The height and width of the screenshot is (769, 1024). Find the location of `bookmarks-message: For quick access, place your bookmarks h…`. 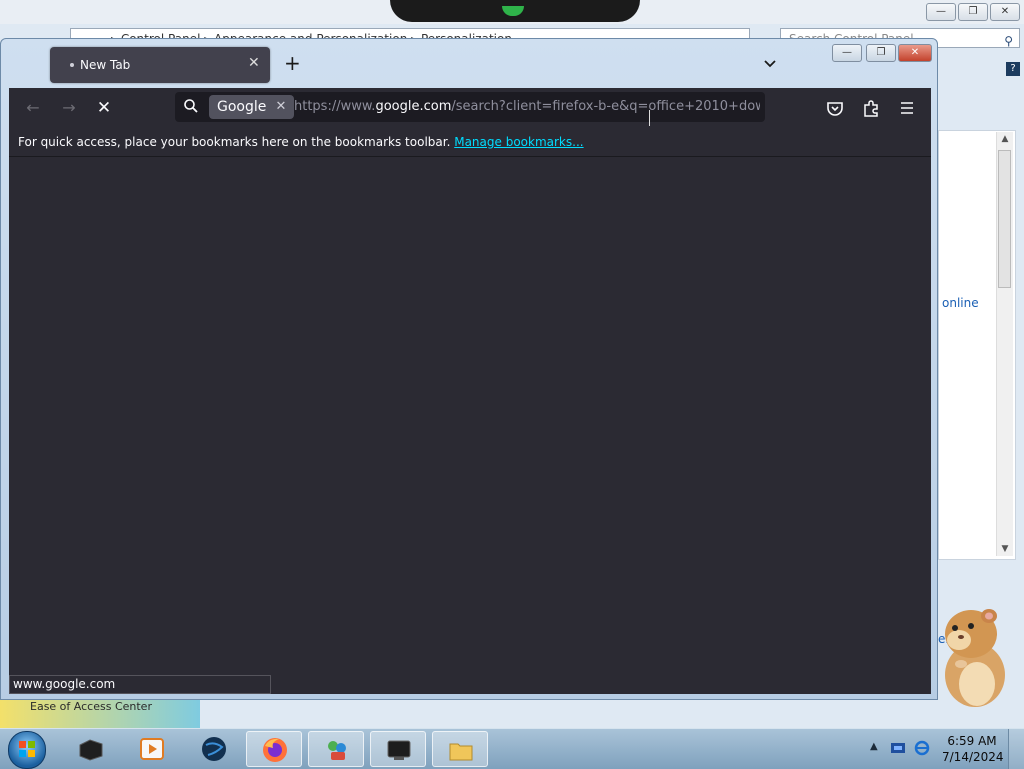

bookmarks-message: For quick access, place your bookmarks h… is located at coordinates (236, 142).